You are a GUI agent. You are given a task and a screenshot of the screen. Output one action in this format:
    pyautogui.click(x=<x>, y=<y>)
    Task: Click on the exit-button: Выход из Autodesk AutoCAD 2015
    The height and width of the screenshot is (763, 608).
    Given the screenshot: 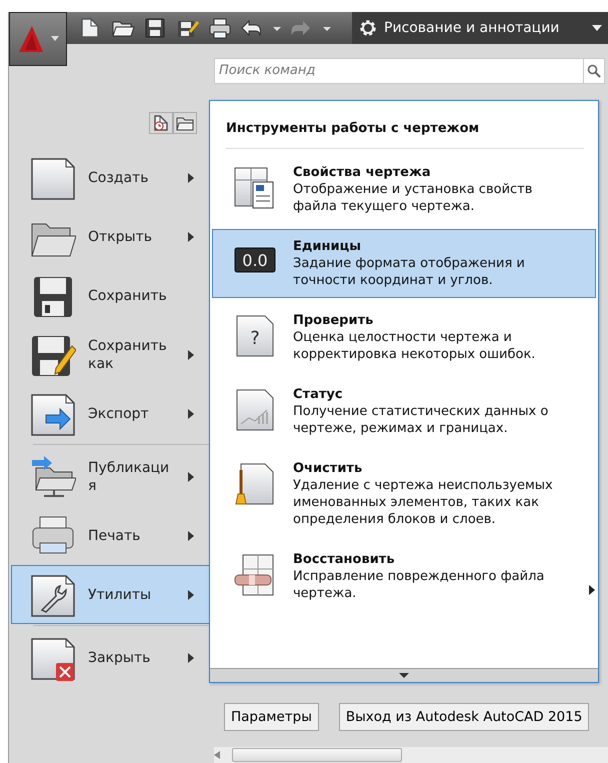 What is the action you would take?
    pyautogui.click(x=464, y=717)
    